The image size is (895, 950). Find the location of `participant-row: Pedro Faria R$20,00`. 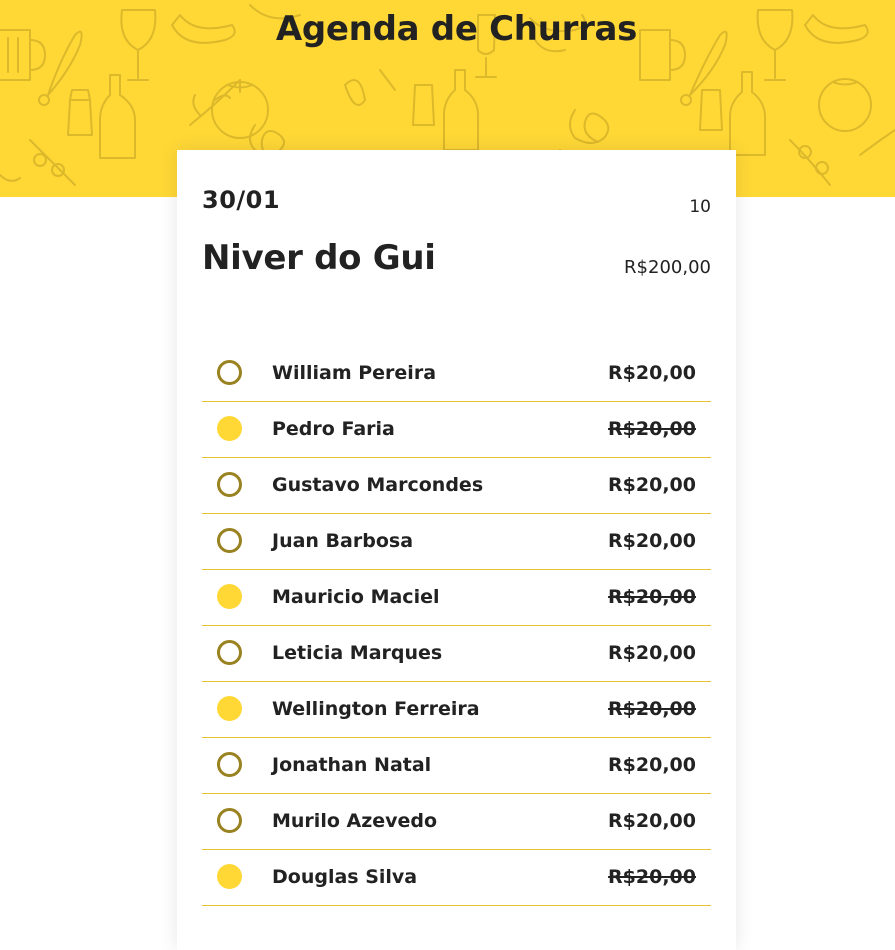

participant-row: Pedro Faria R$20,00 is located at coordinates (456, 430).